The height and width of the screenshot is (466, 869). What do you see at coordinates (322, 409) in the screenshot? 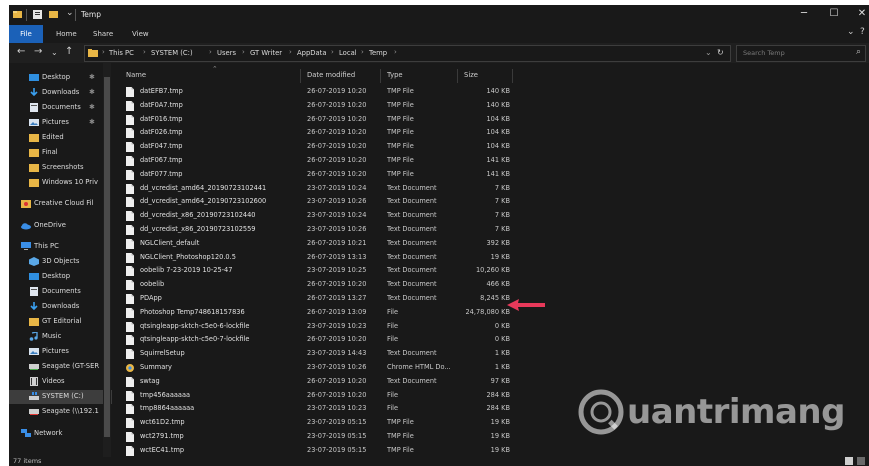
I see `file-row: tmp8864aaaaaa 23-07-2019 10:23 File 284 KB` at bounding box center [322, 409].